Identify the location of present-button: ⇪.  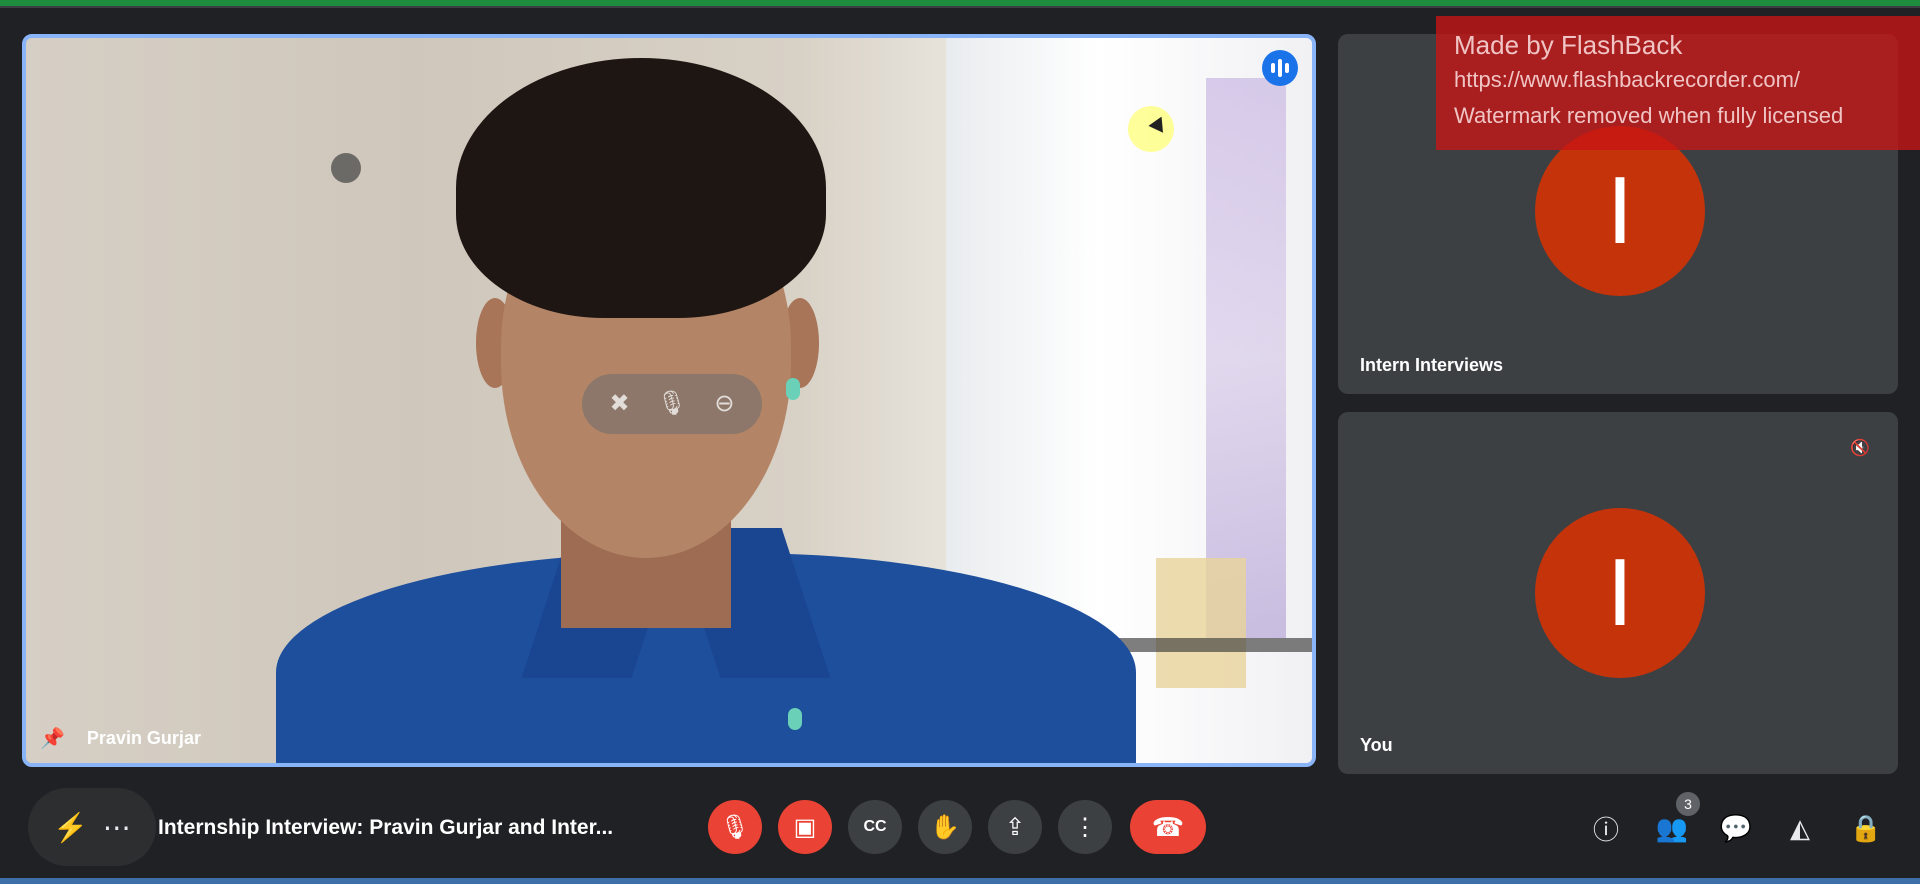
(1015, 827).